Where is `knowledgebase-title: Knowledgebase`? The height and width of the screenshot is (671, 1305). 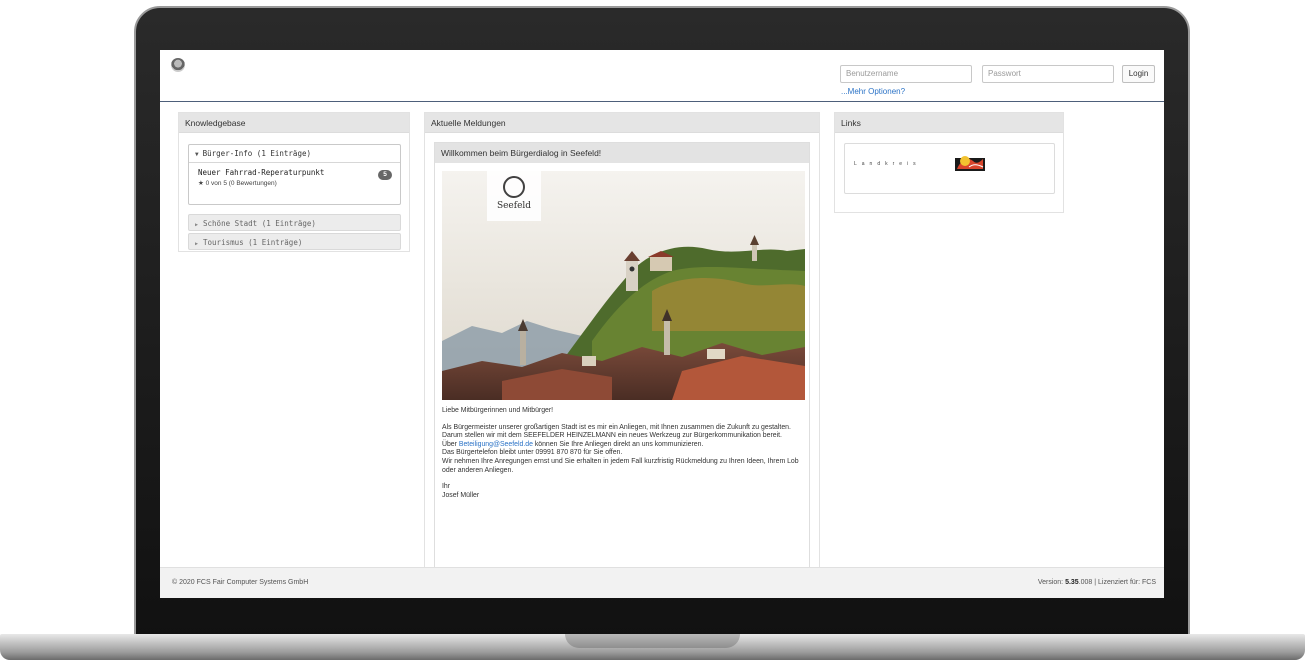 knowledgebase-title: Knowledgebase is located at coordinates (294, 123).